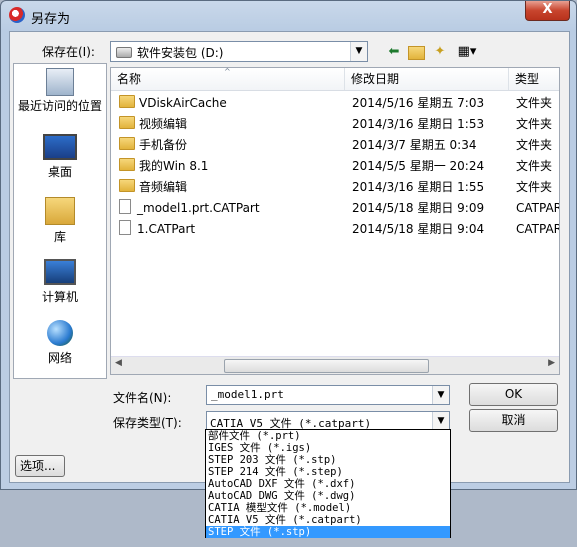 The width and height of the screenshot is (577, 547). I want to click on list-header: 名称 ^ 修改日期 类型, so click(335, 79).